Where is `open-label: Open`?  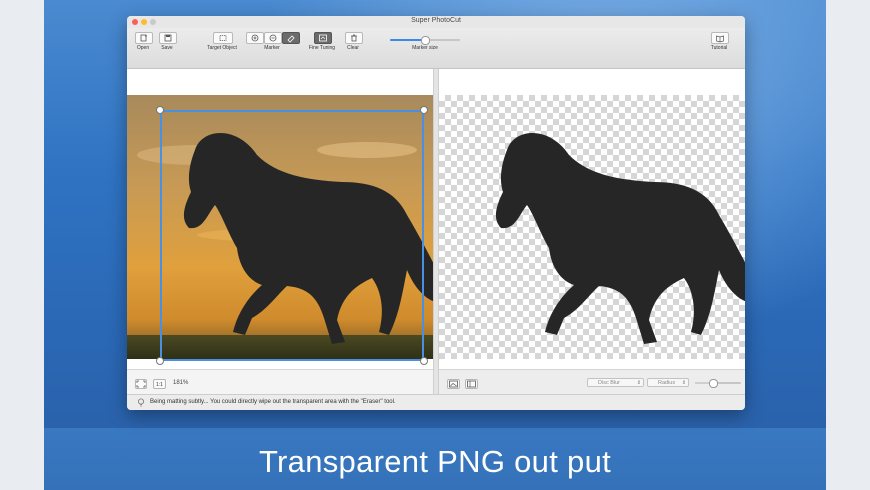 open-label: Open is located at coordinates (143, 48).